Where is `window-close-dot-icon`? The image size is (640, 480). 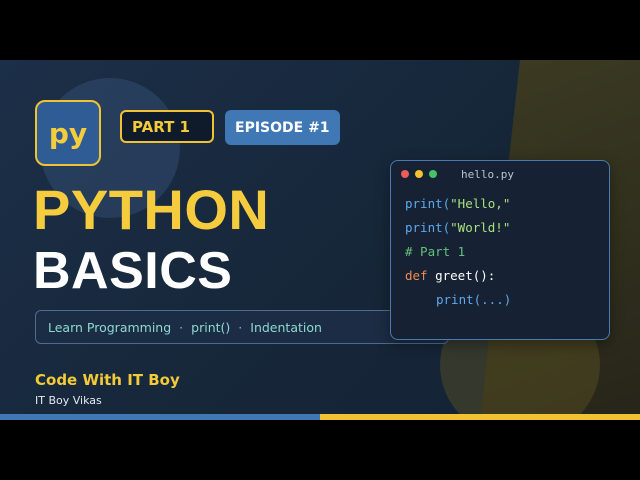 window-close-dot-icon is located at coordinates (405, 174).